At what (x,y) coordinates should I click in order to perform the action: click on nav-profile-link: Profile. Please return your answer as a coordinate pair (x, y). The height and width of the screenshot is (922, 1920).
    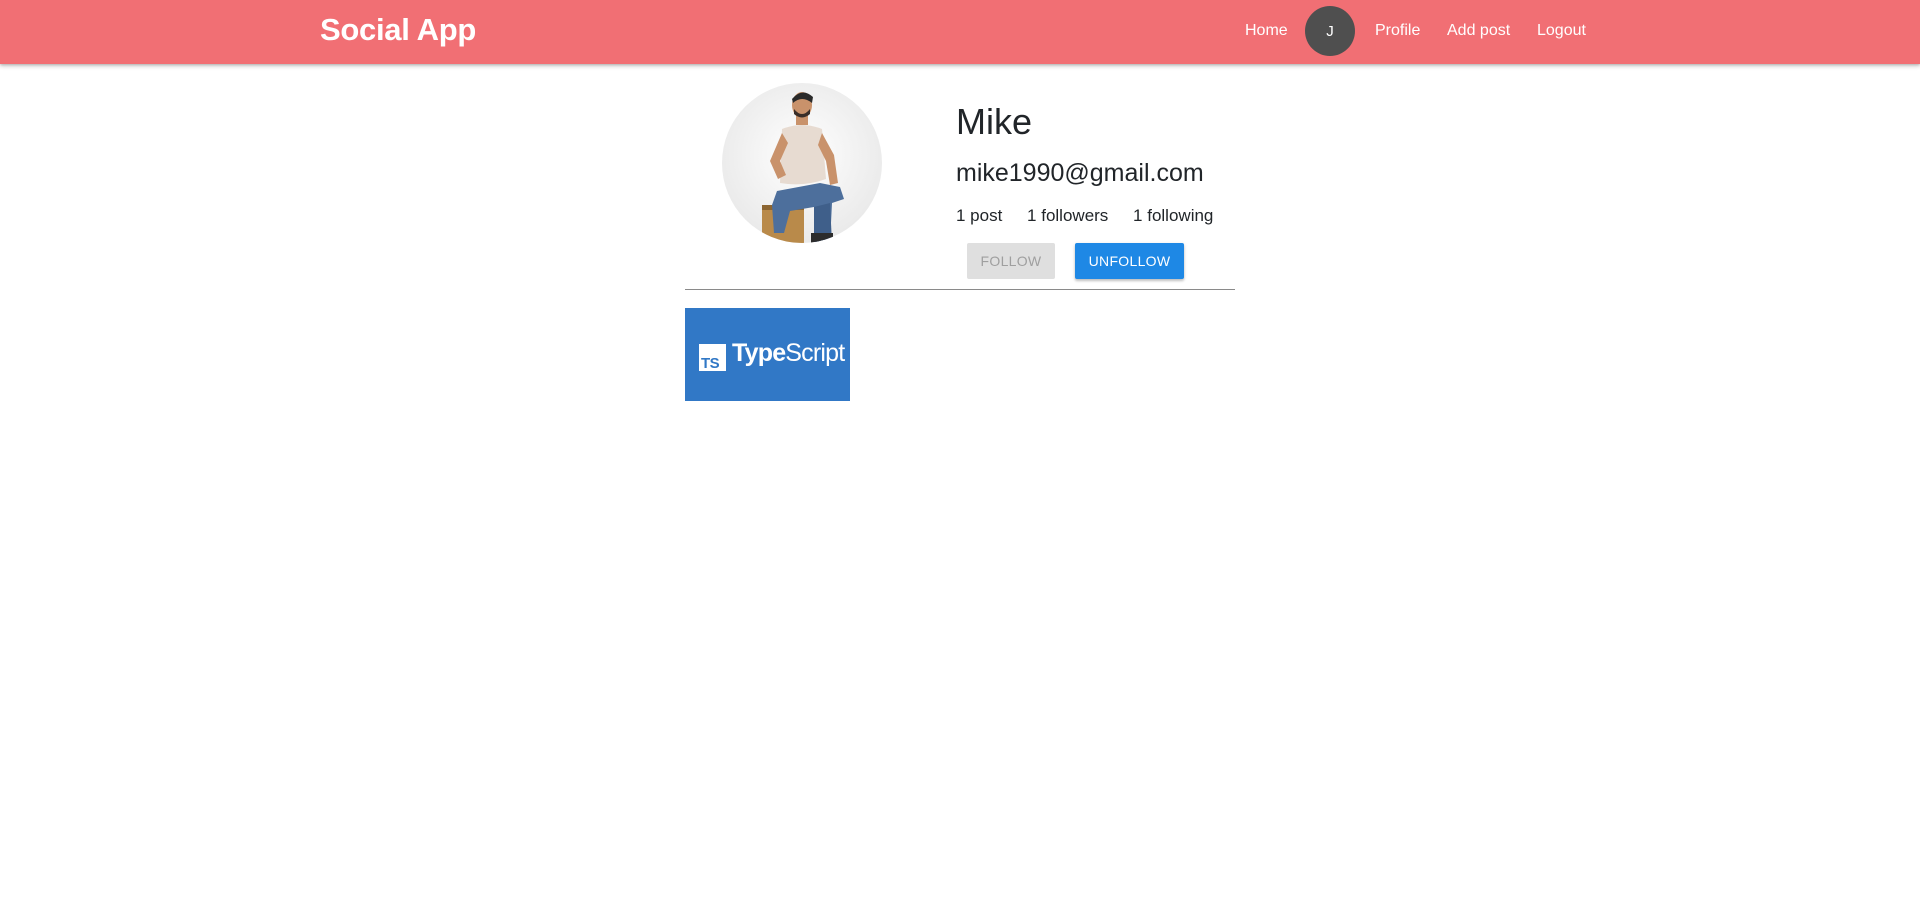
    Looking at the image, I should click on (1397, 31).